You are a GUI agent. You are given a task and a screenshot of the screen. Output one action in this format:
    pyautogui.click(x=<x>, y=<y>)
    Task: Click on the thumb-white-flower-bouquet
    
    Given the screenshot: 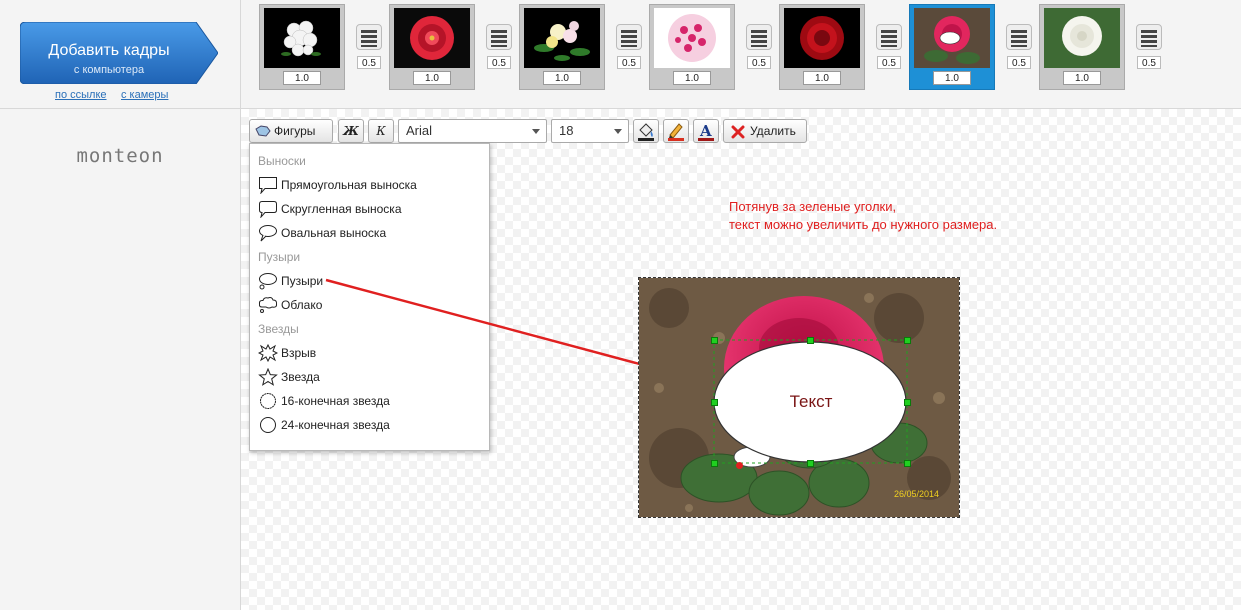 What is the action you would take?
    pyautogui.click(x=302, y=38)
    